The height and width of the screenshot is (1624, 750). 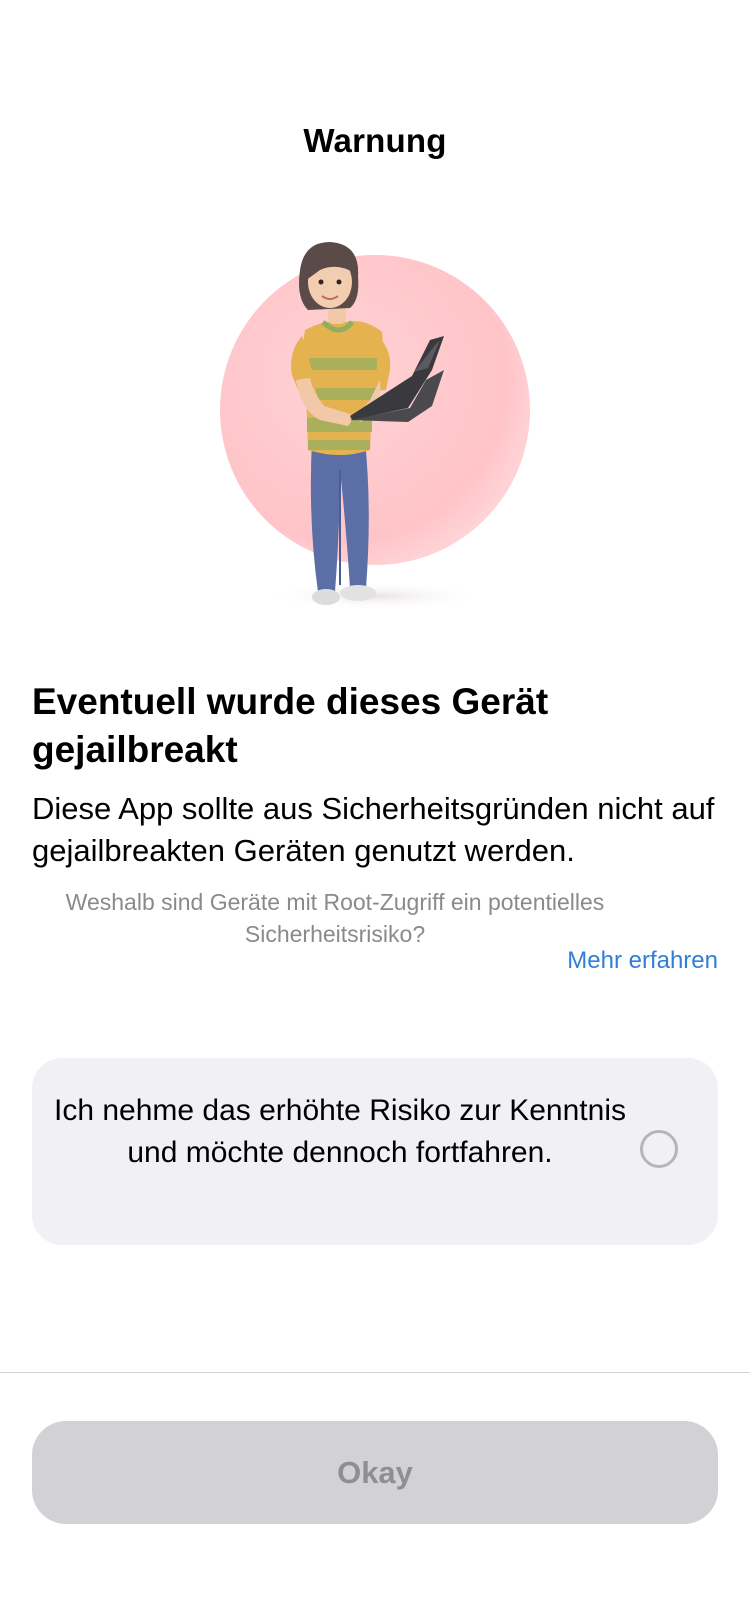 I want to click on woman-with-laptop-illustration, so click(x=375, y=426).